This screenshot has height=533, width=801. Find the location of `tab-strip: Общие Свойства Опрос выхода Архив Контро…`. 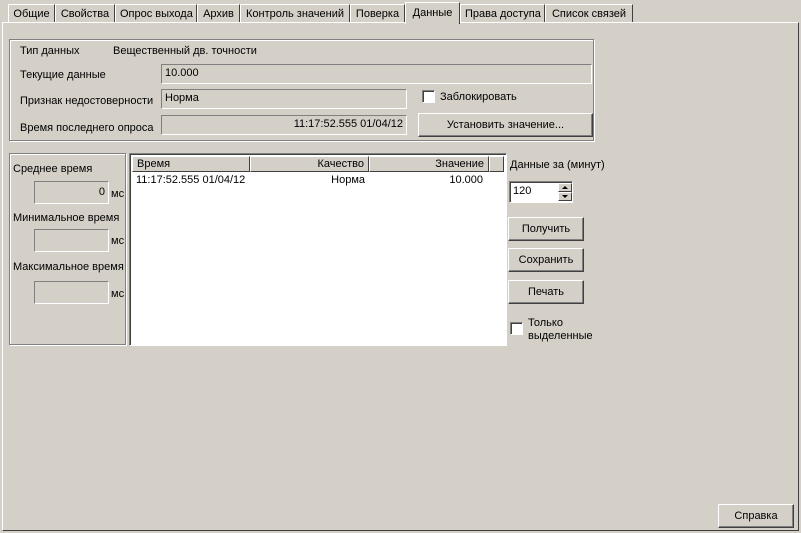

tab-strip: Общие Свойства Опрос выхода Архив Контро… is located at coordinates (400, 12).